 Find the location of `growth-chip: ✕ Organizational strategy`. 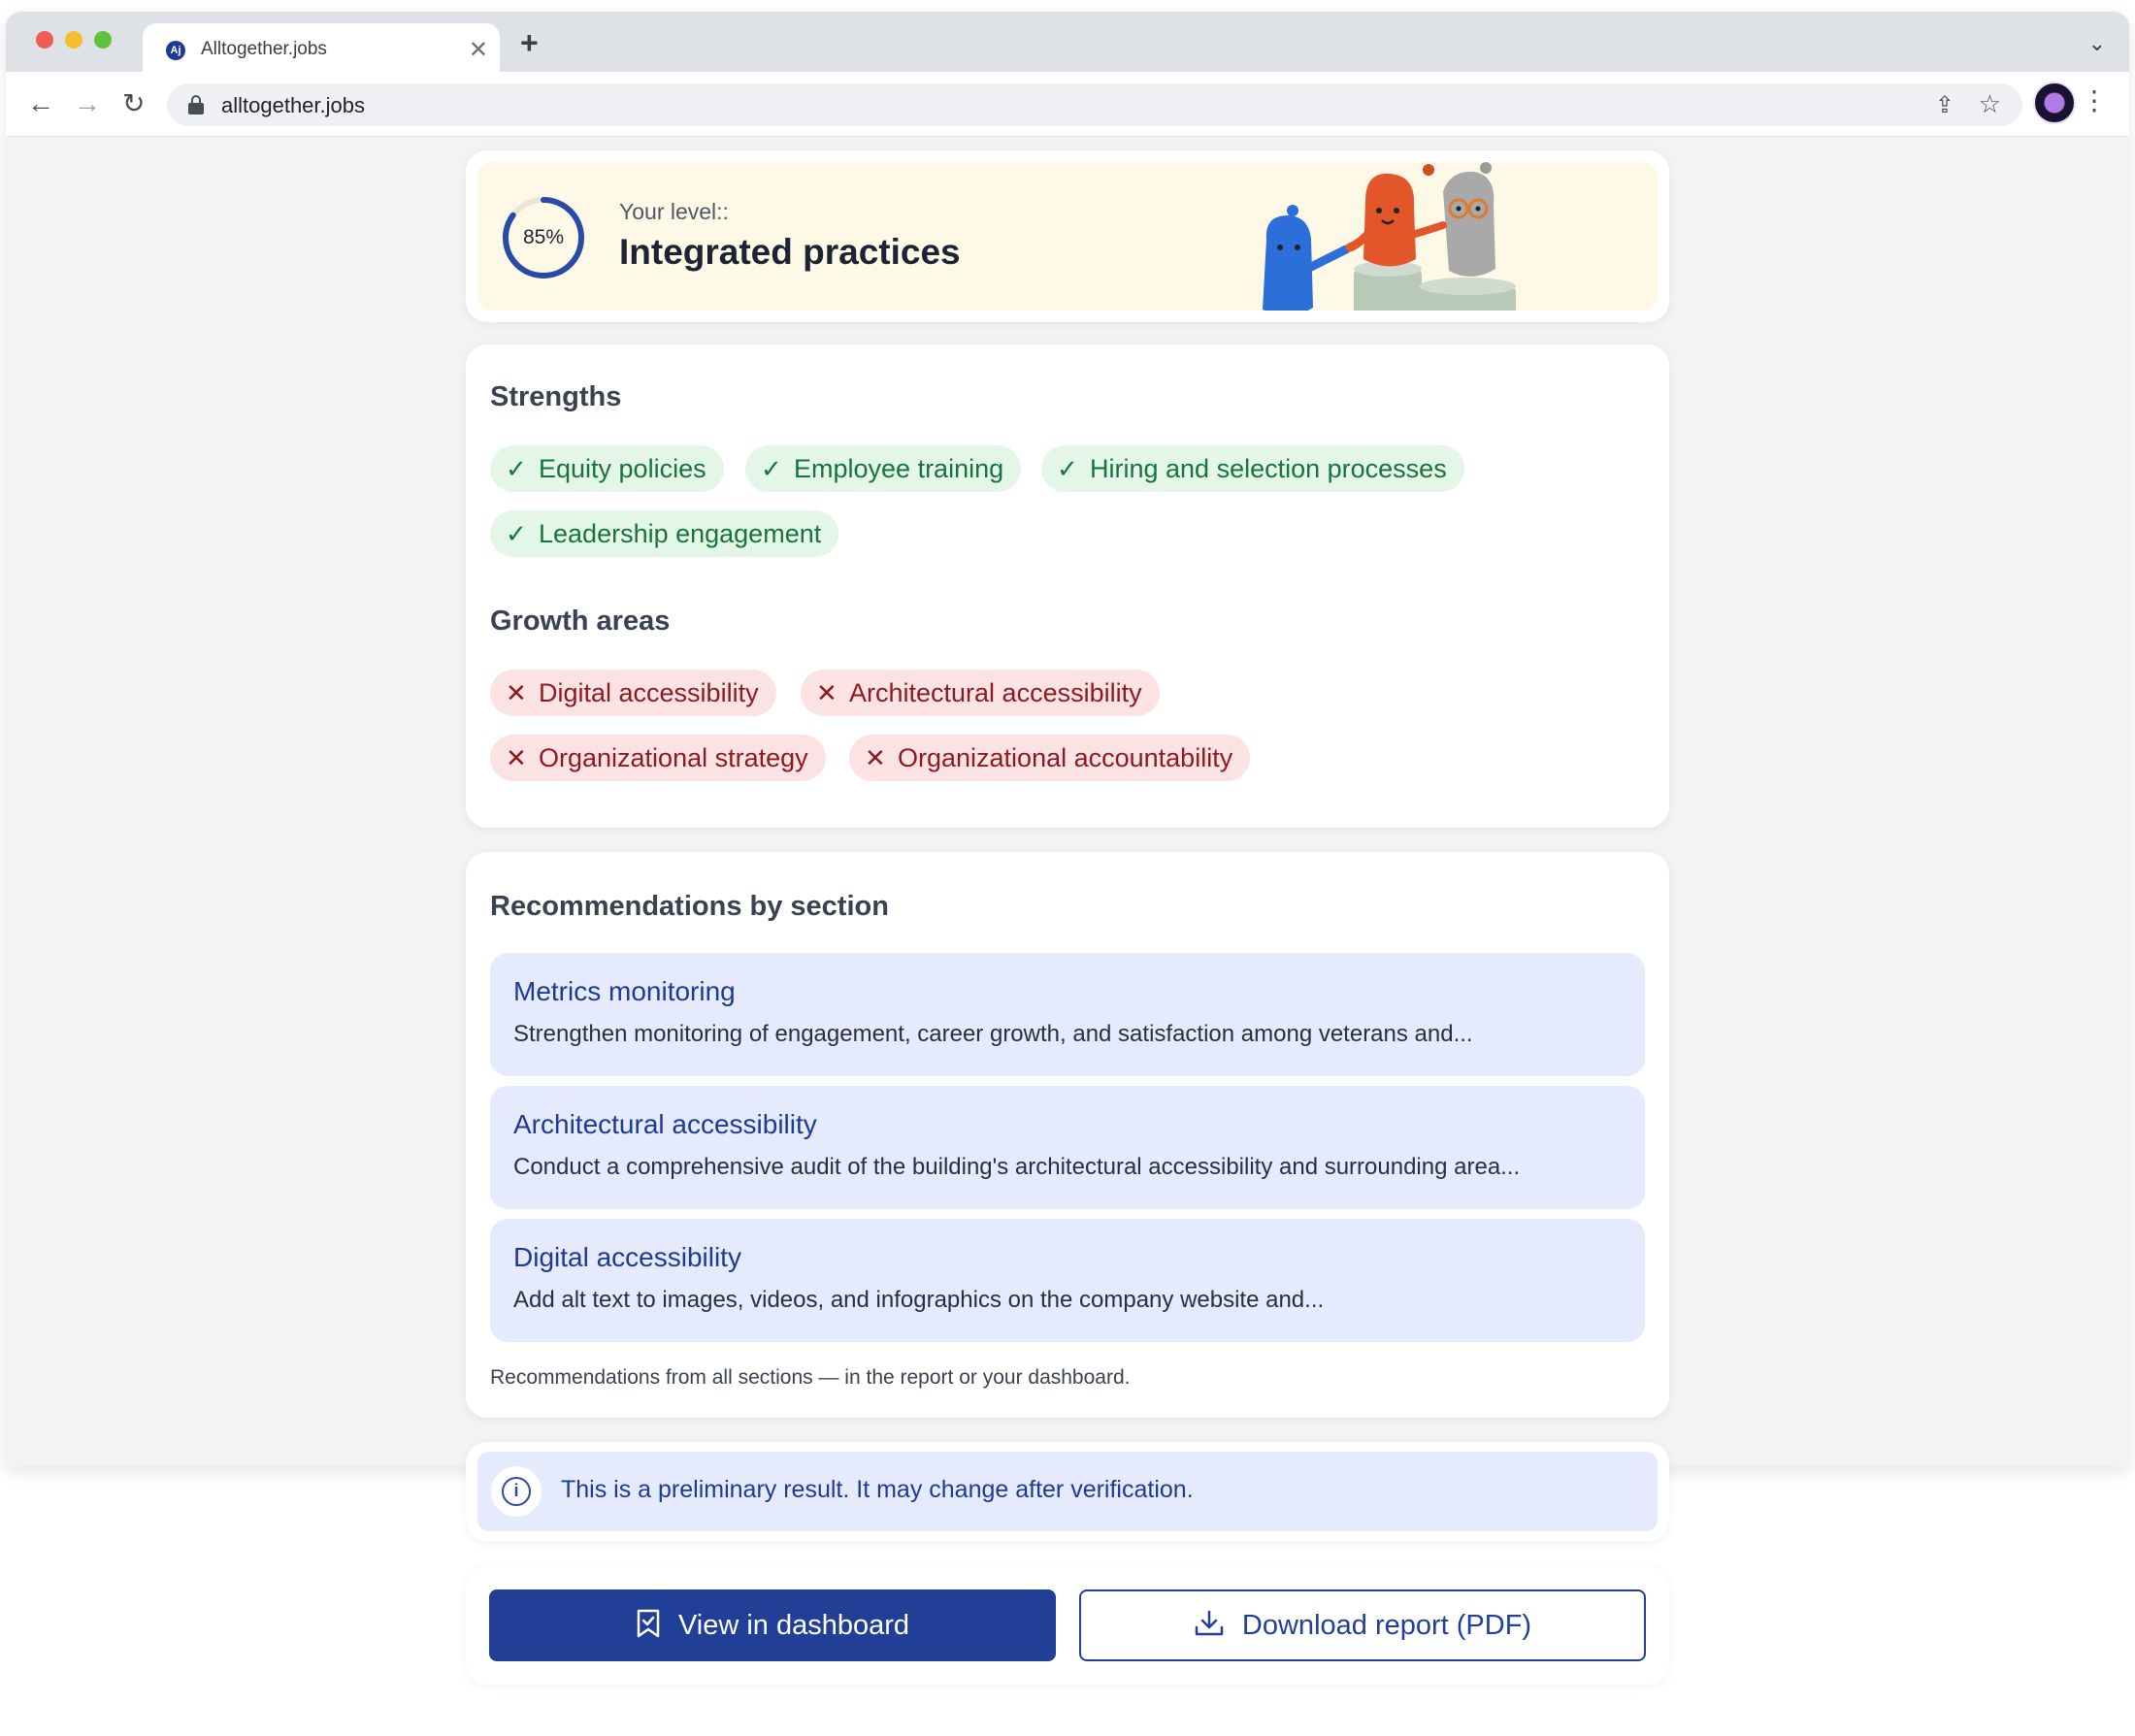

growth-chip: ✕ Organizational strategy is located at coordinates (658, 758).